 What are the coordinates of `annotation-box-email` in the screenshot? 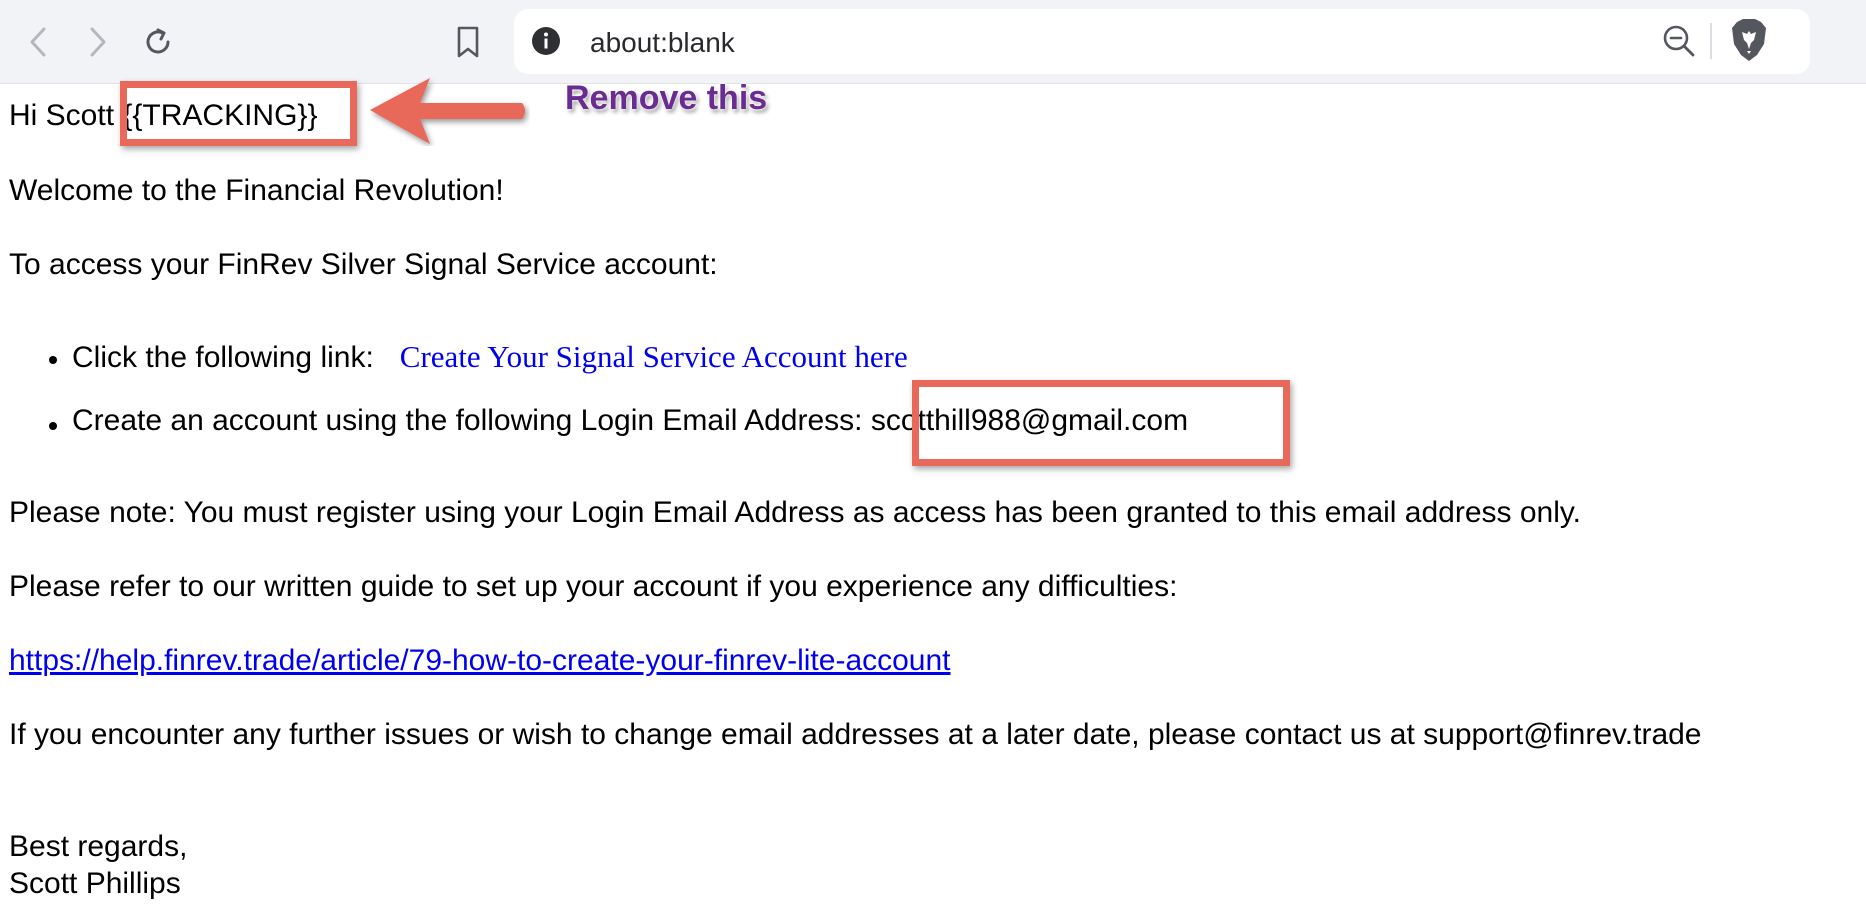 It's located at (1101, 423).